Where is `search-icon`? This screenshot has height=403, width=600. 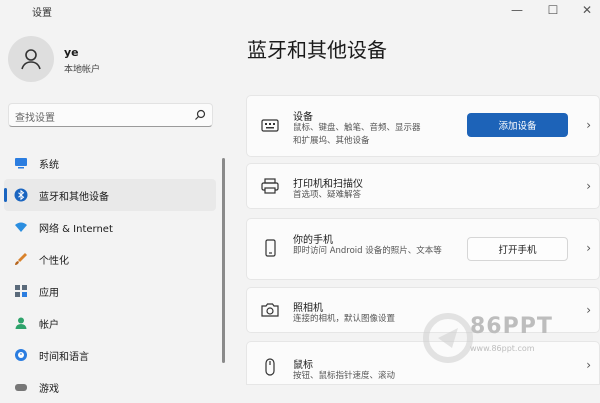
search-icon is located at coordinates (200, 115).